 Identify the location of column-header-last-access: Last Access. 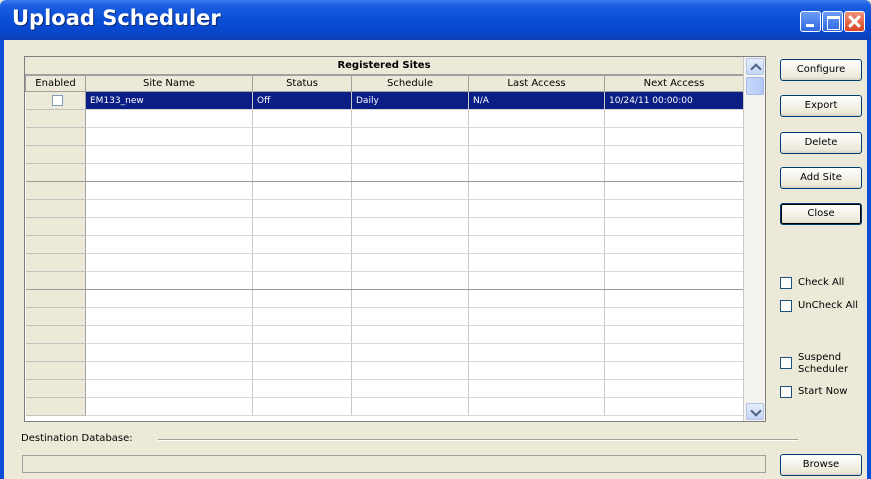
(536, 83).